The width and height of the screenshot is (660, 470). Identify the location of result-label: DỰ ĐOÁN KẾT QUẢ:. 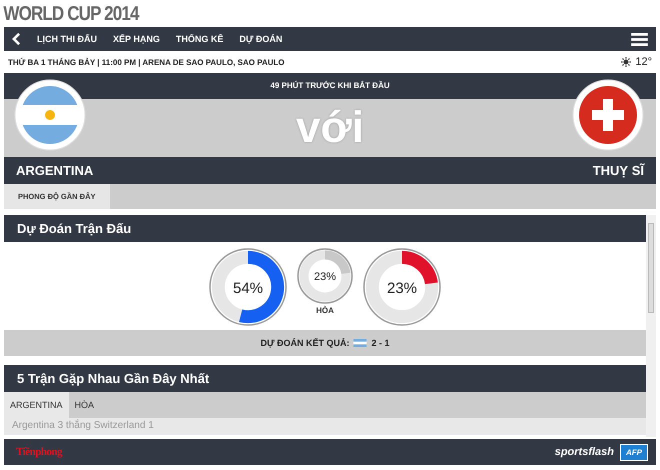
(305, 343).